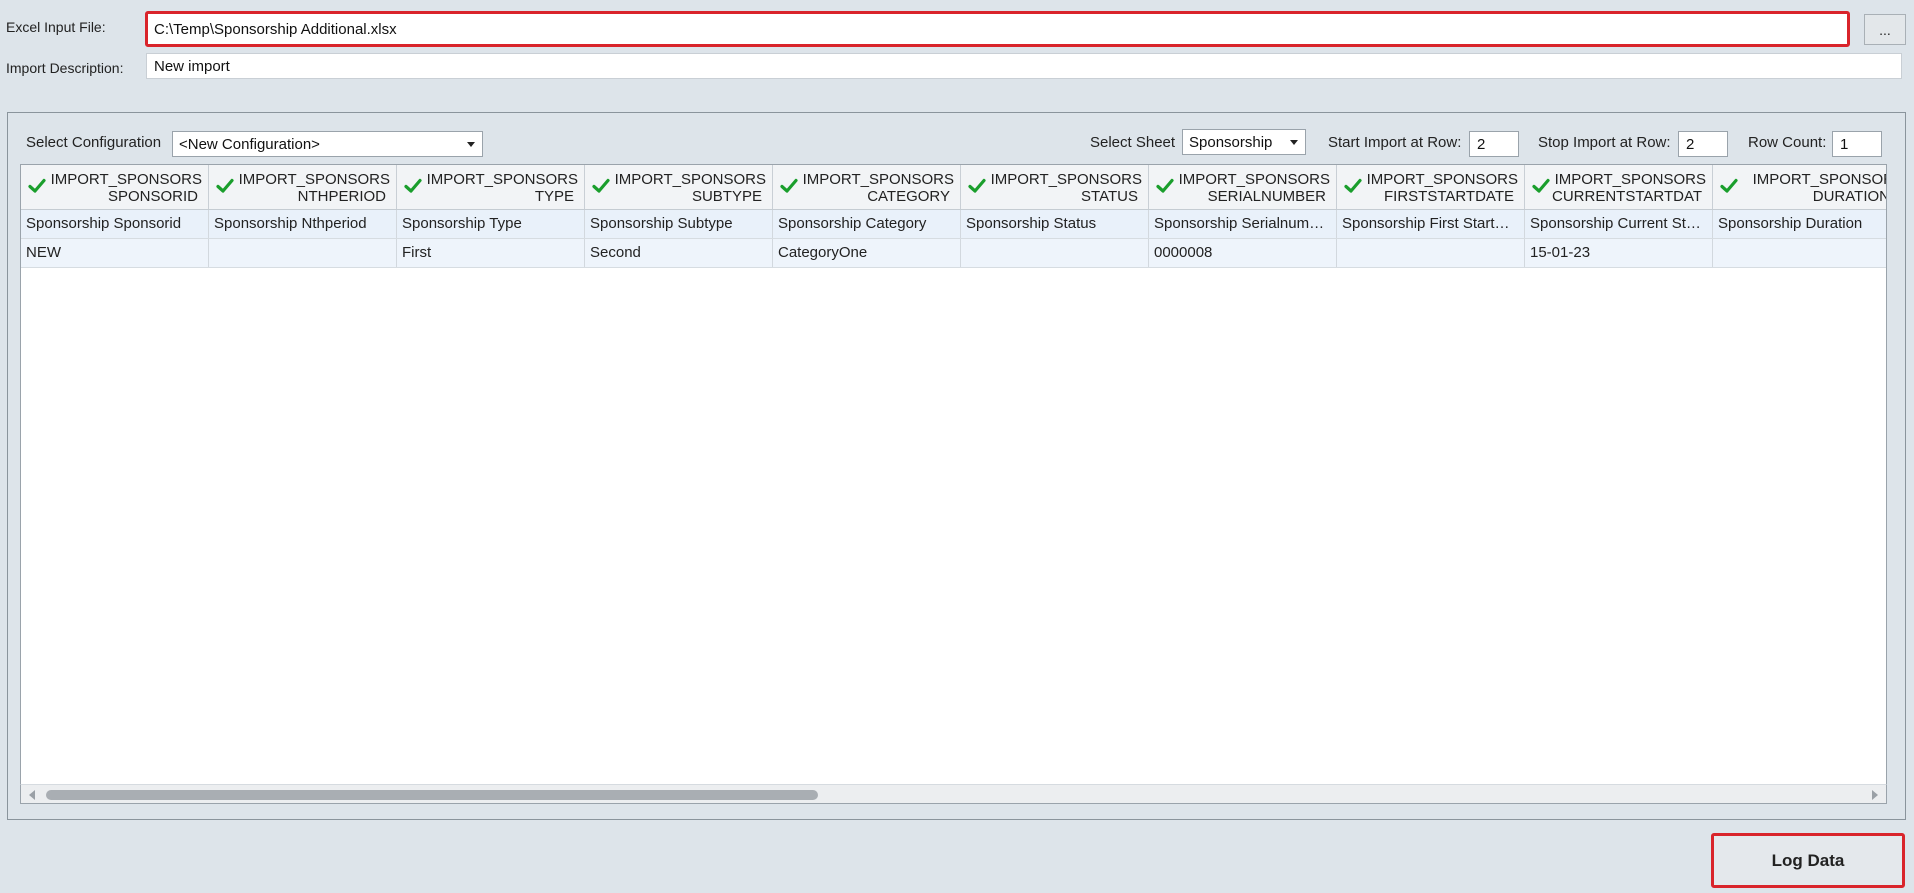 The width and height of the screenshot is (1914, 893). I want to click on column-header: IMPORT_SPONSORS FIRSTSTARTDATE, so click(1431, 187).